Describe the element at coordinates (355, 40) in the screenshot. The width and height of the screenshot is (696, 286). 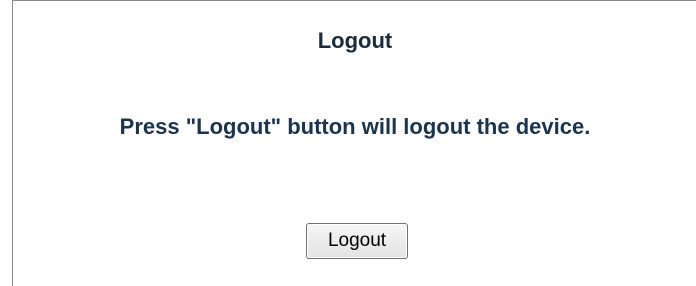
I see `page-title: Logout` at that location.